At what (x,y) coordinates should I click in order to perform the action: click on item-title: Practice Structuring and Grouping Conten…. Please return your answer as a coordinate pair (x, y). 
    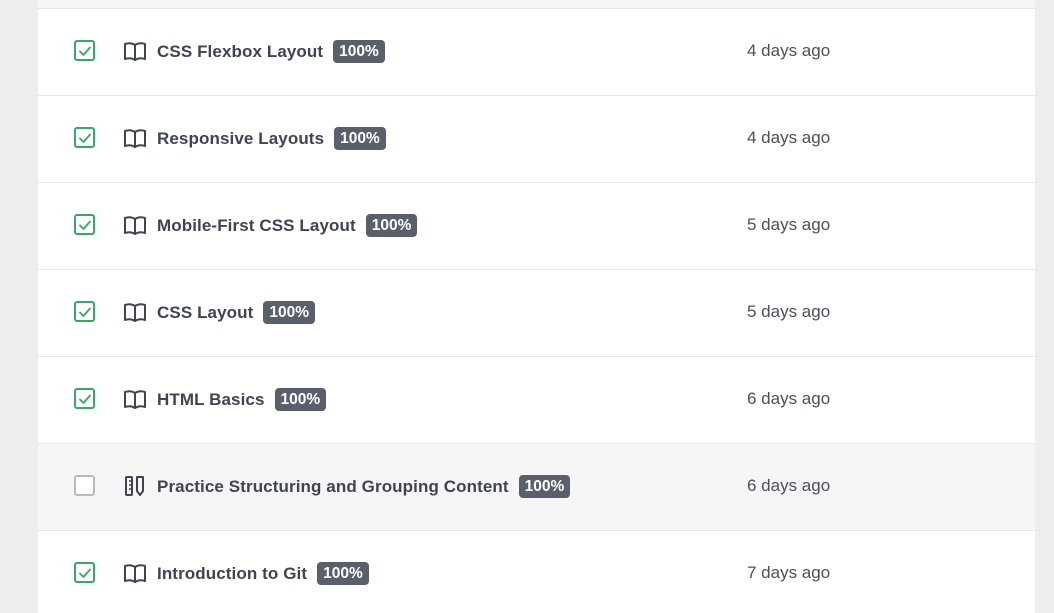
    Looking at the image, I should click on (333, 487).